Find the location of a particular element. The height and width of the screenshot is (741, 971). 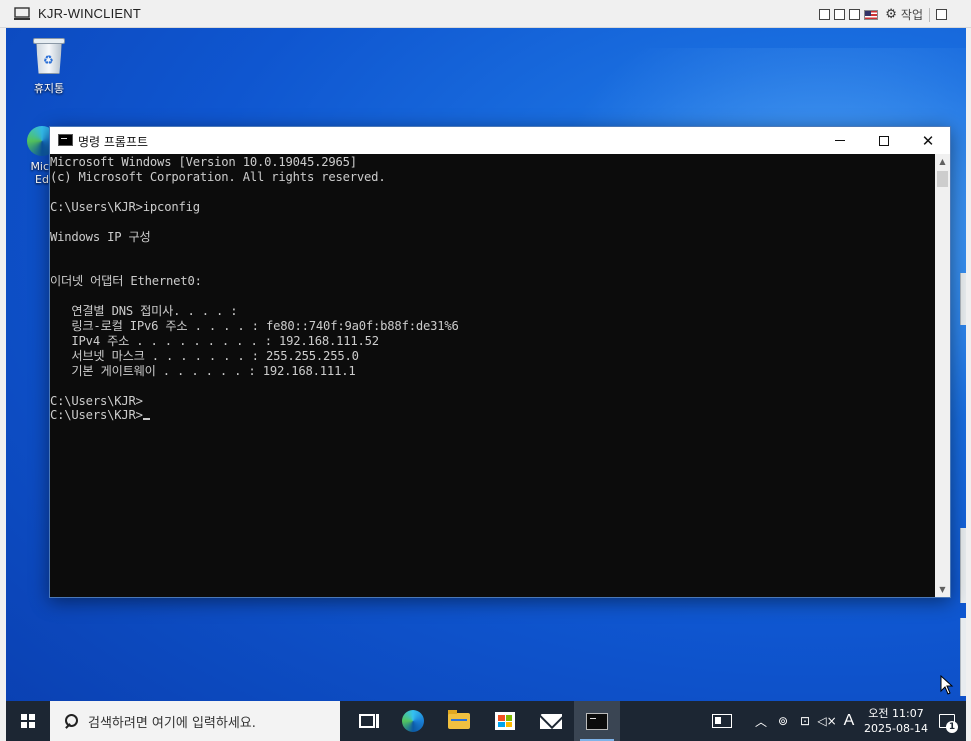

taskbar-mail-button is located at coordinates (551, 721).